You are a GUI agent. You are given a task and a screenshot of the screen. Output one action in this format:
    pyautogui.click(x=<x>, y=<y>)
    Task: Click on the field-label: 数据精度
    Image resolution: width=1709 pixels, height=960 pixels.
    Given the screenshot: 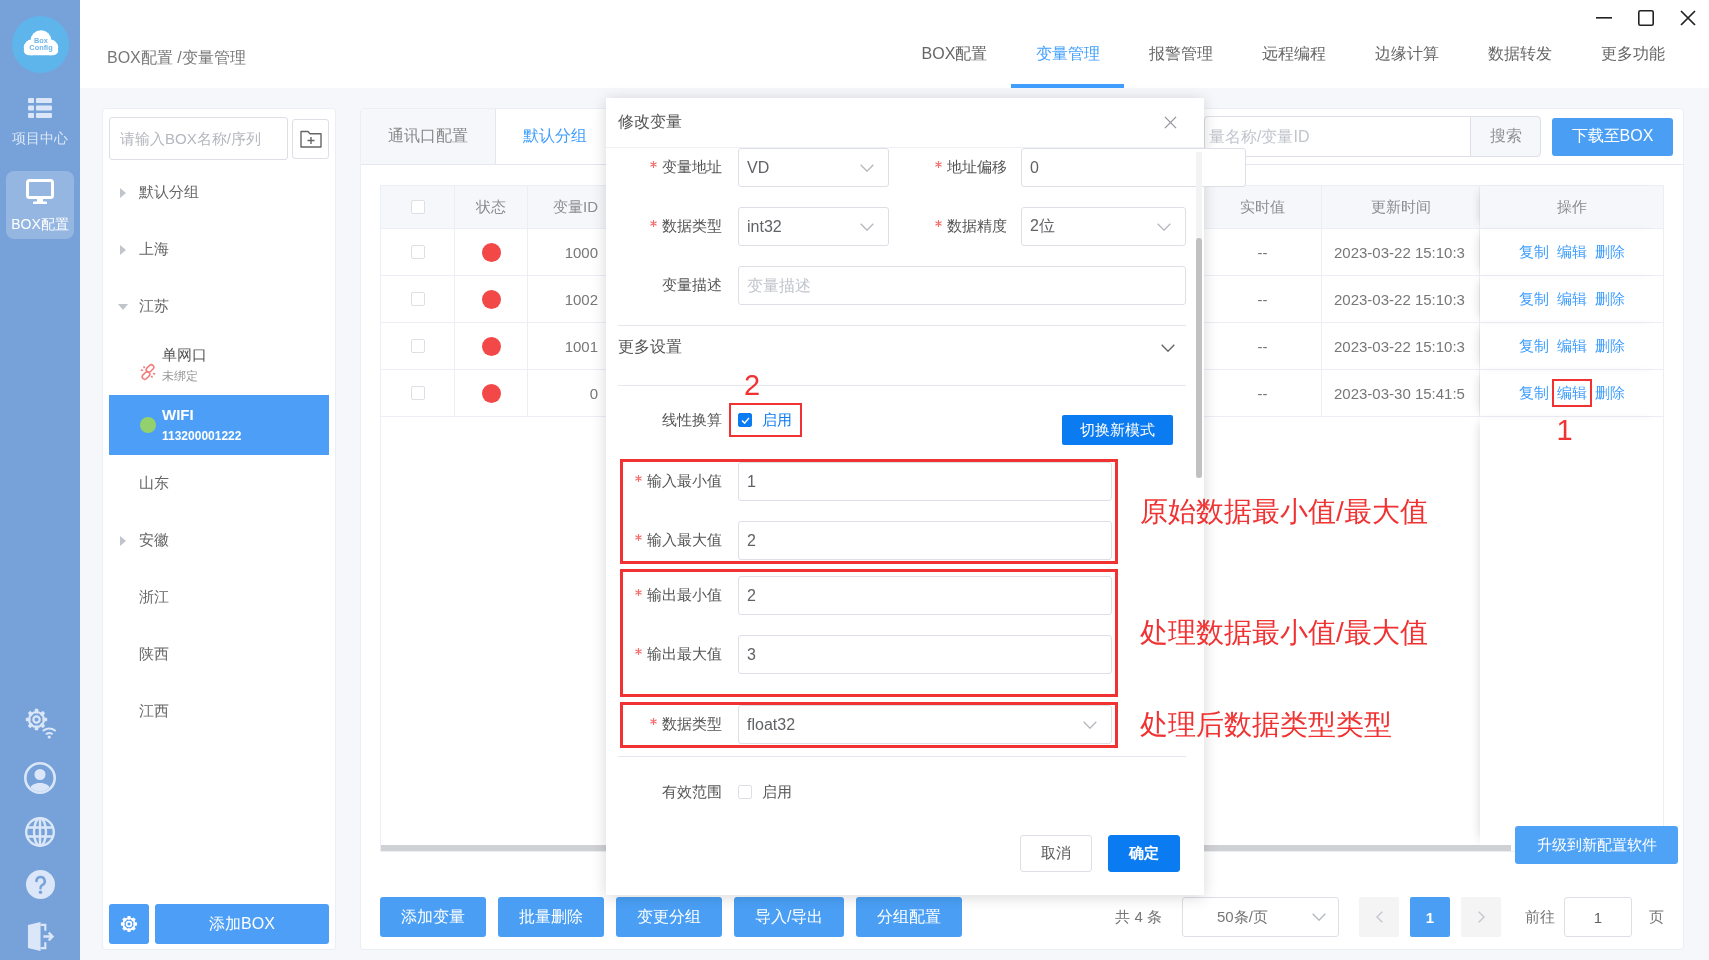 What is the action you would take?
    pyautogui.click(x=977, y=226)
    